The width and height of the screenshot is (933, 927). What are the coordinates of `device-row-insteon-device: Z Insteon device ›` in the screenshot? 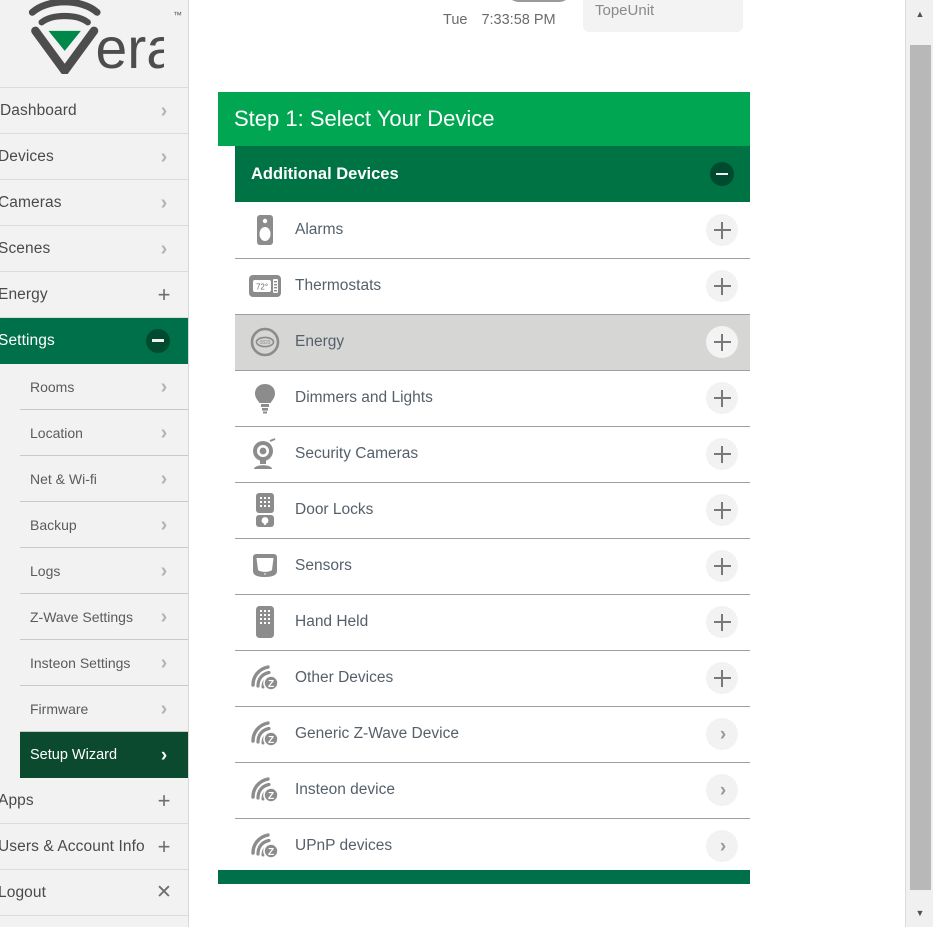 It's located at (492, 790).